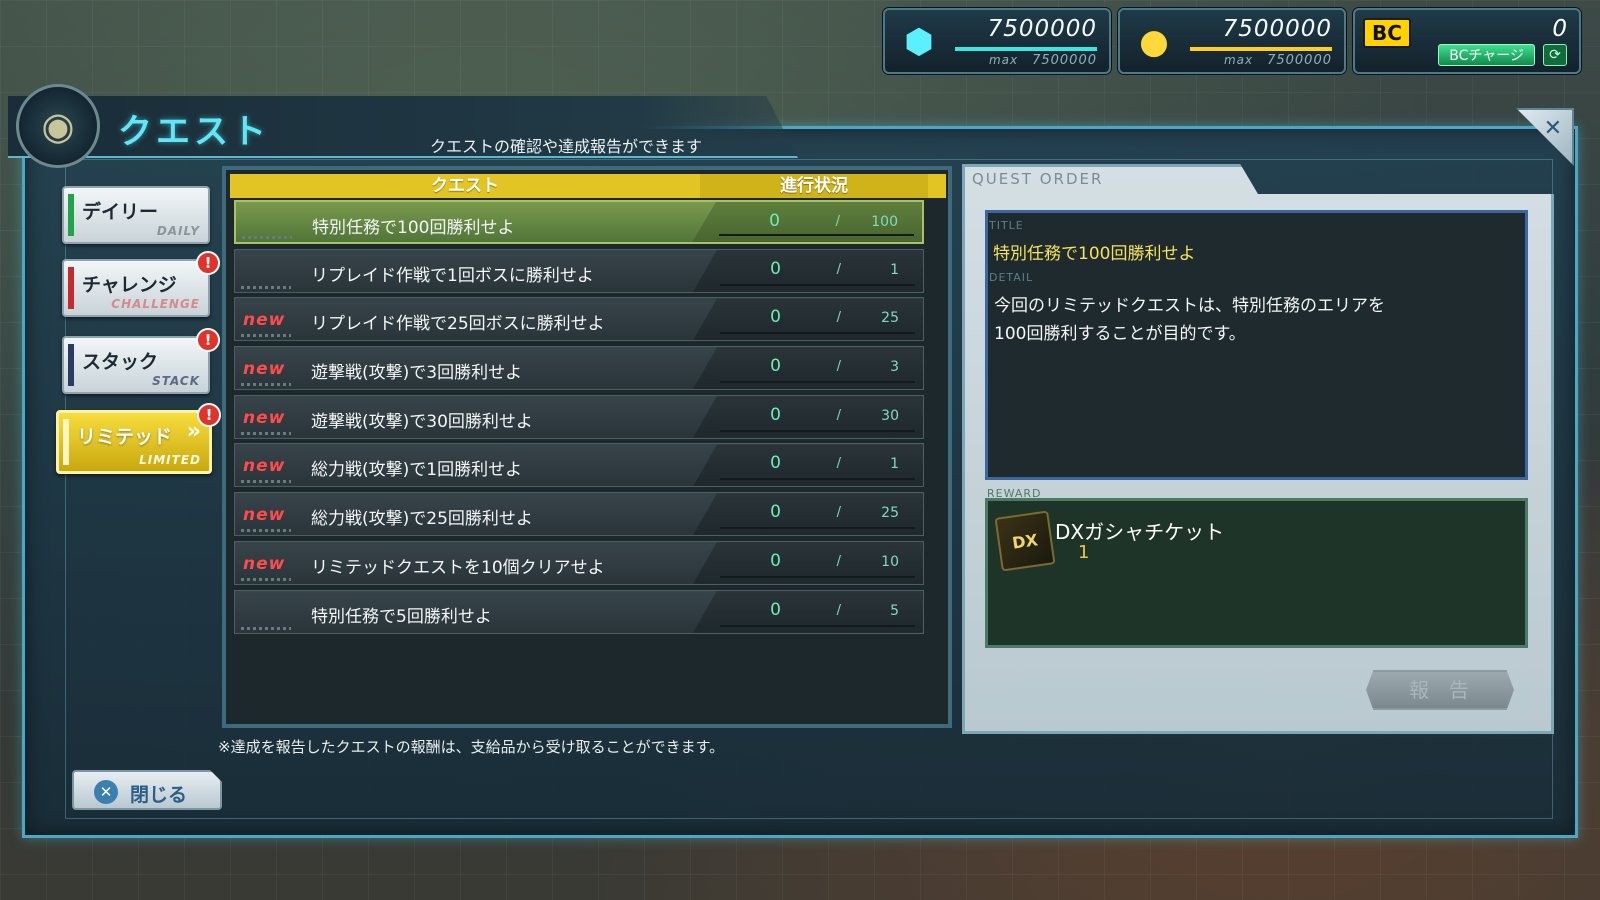 This screenshot has width=1600, height=900. I want to click on reward-name: DXガシャチケット, so click(1140, 532).